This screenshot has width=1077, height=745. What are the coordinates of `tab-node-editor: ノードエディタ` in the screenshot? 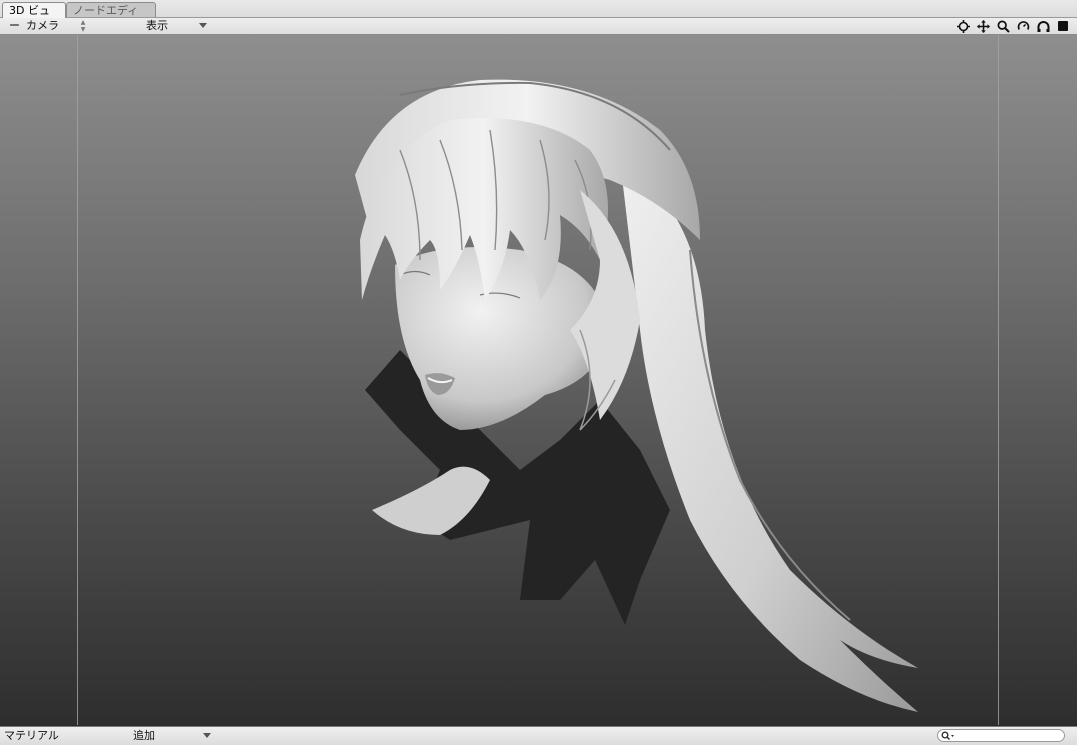 It's located at (111, 17).